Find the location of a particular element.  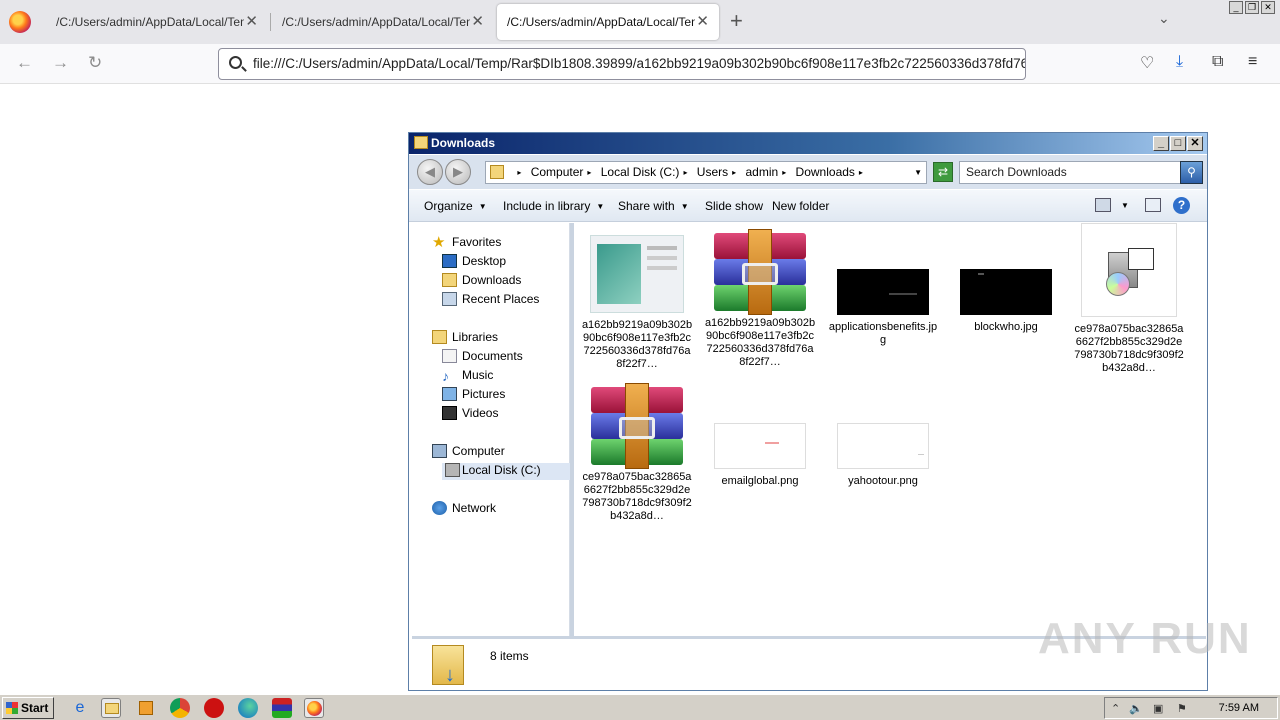

new-folder-button: New folder is located at coordinates (800, 206).